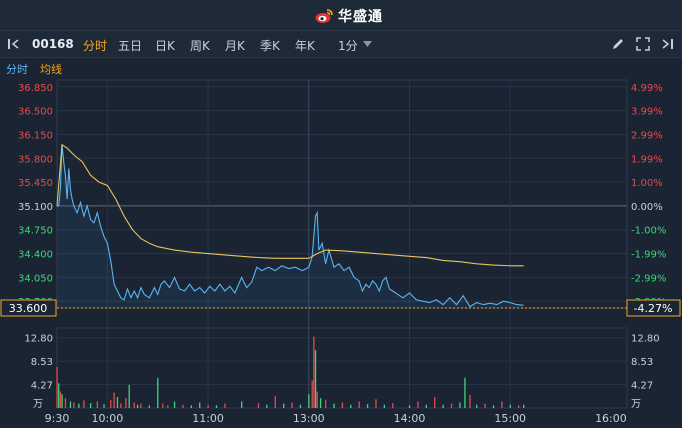 Image resolution: width=682 pixels, height=428 pixels. I want to click on volume-tick-label: 4.27, so click(42, 386).